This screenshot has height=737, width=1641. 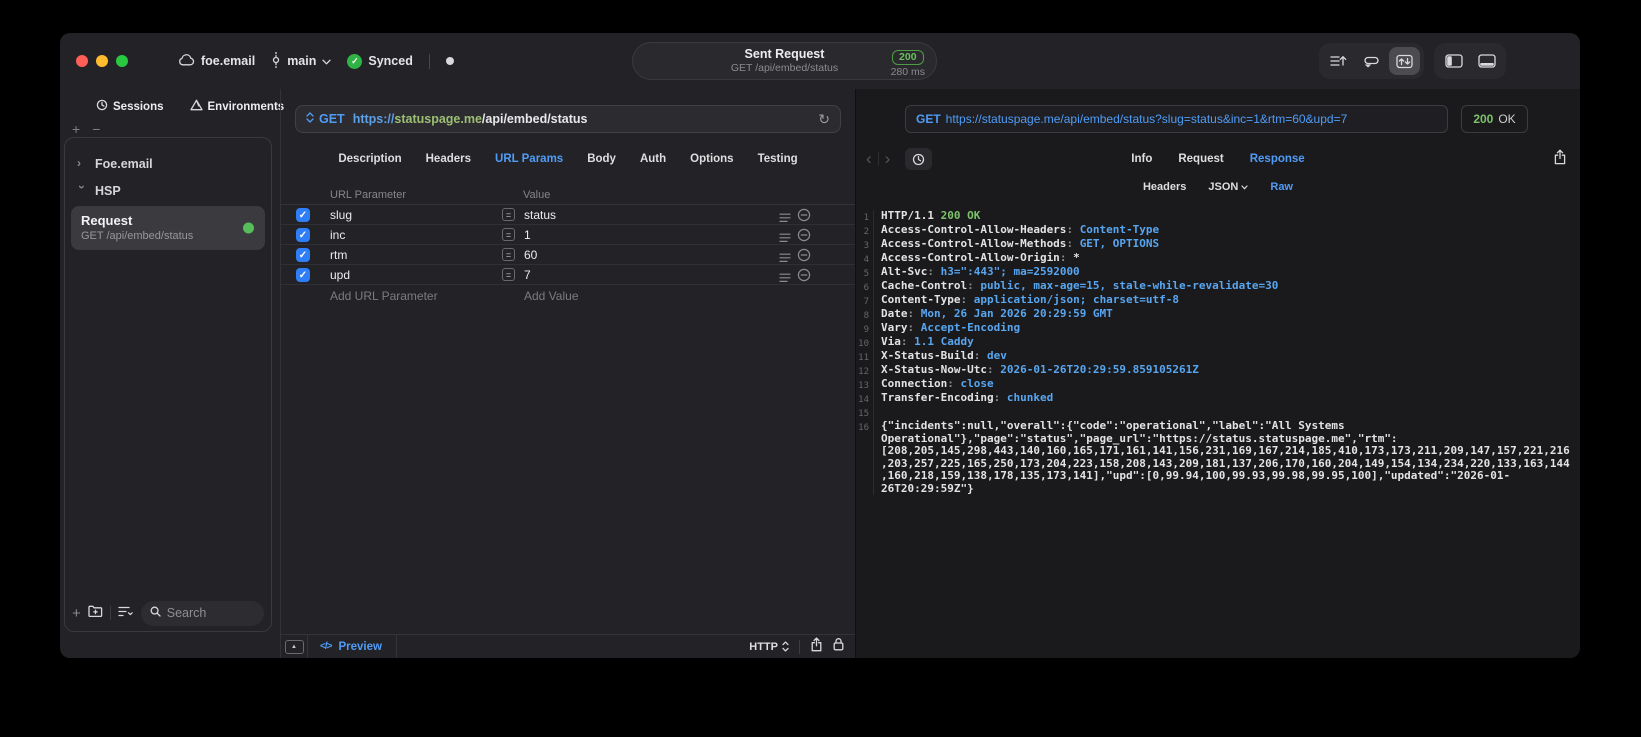 What do you see at coordinates (508, 234) in the screenshot?
I see `equals-icon: =` at bounding box center [508, 234].